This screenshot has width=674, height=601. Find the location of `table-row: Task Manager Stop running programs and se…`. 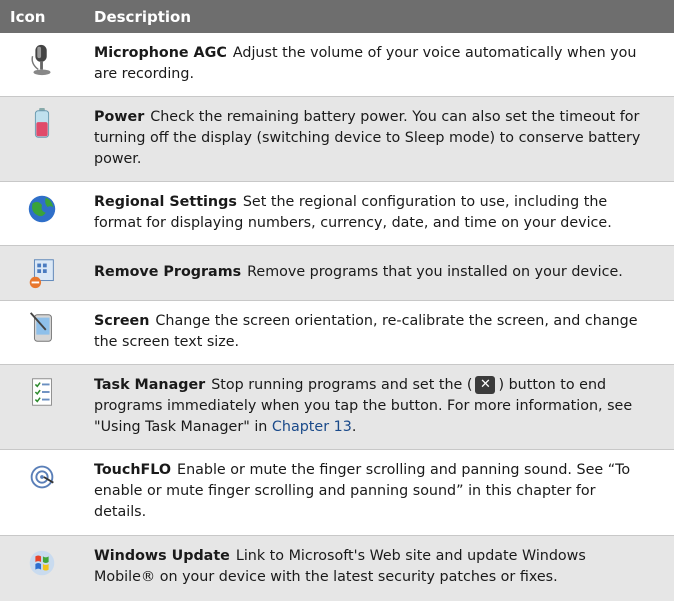

table-row: Task Manager Stop running programs and se… is located at coordinates (337, 407).